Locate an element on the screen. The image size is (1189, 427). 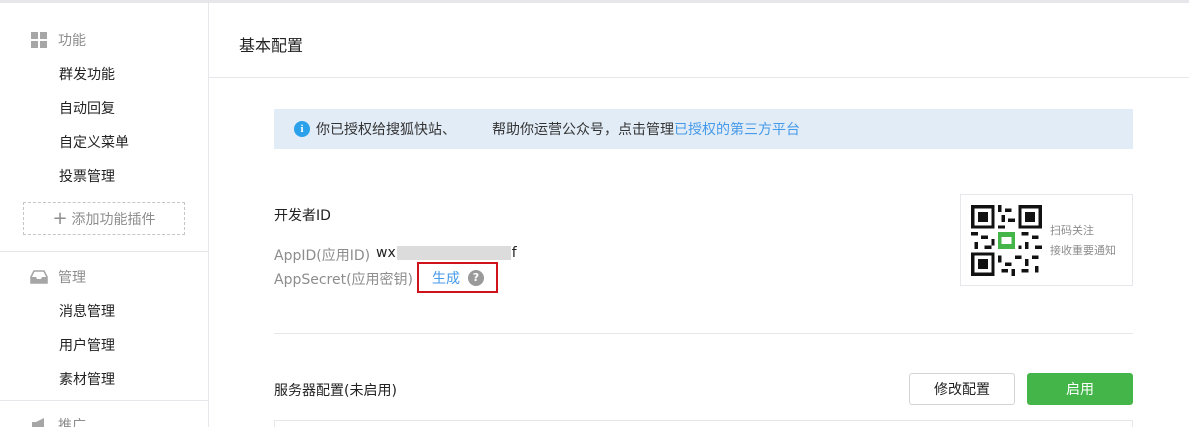
generate-highlight: 生成 ? is located at coordinates (457, 277).